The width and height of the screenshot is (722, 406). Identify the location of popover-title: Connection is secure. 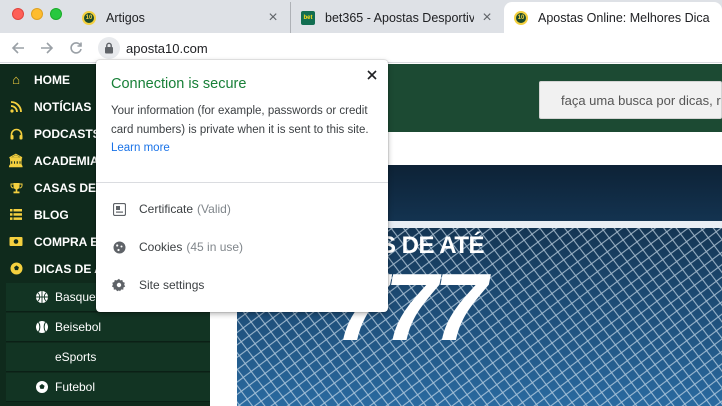
(179, 84).